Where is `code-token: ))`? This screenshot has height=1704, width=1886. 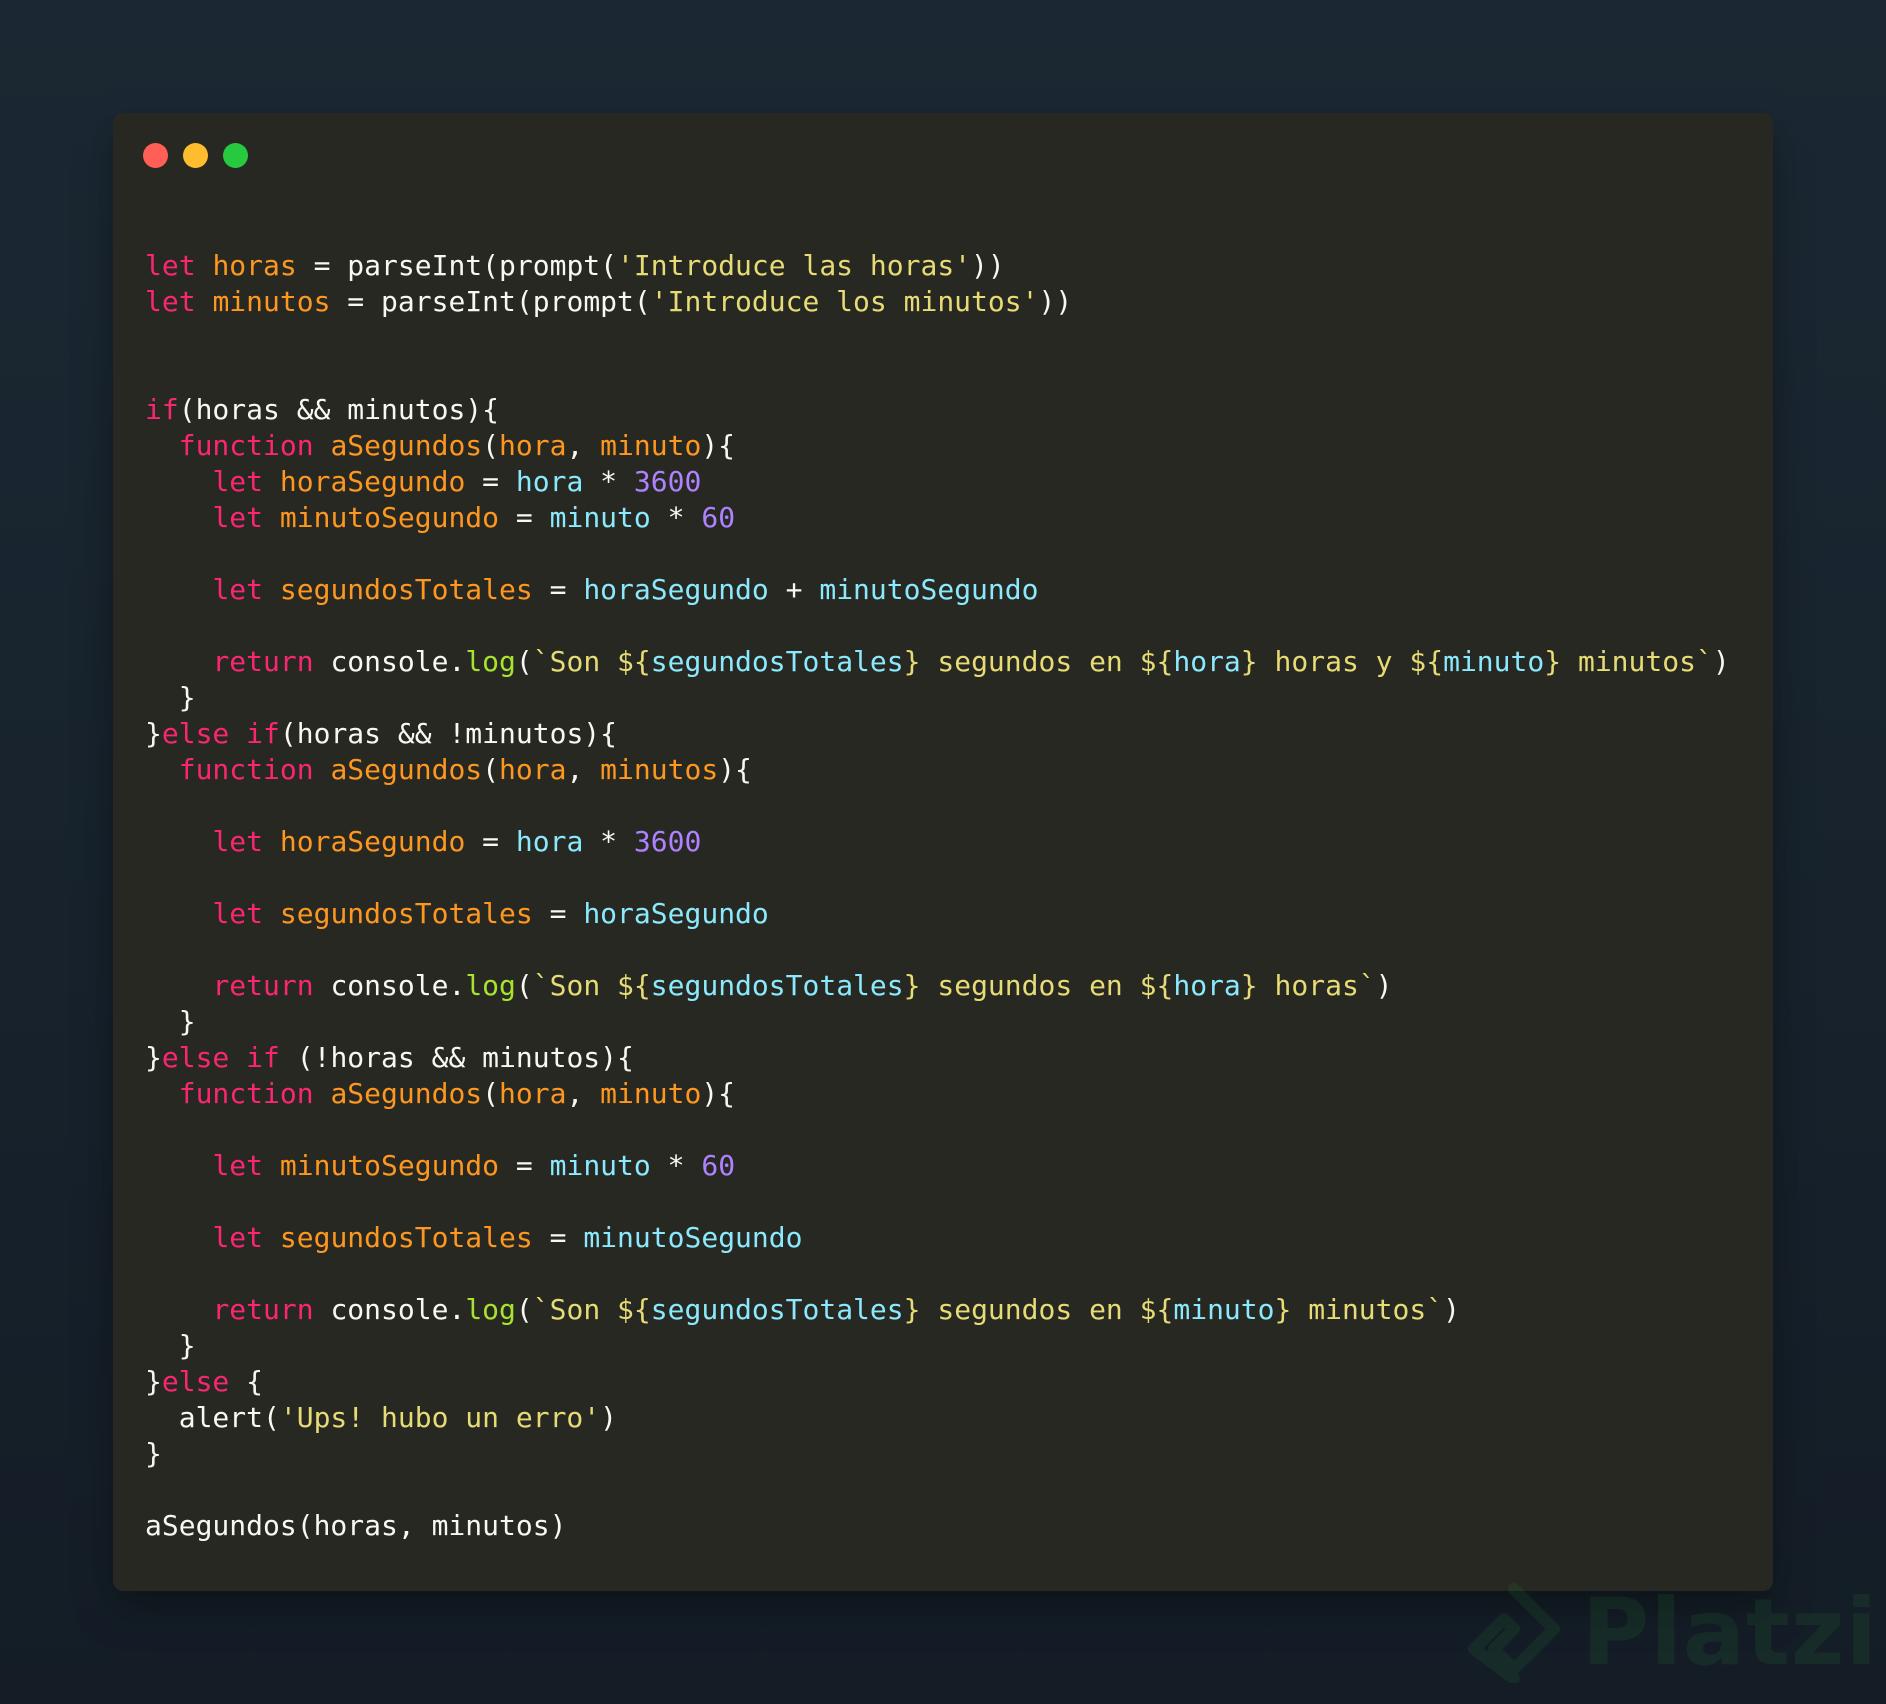
code-token: )) is located at coordinates (988, 265).